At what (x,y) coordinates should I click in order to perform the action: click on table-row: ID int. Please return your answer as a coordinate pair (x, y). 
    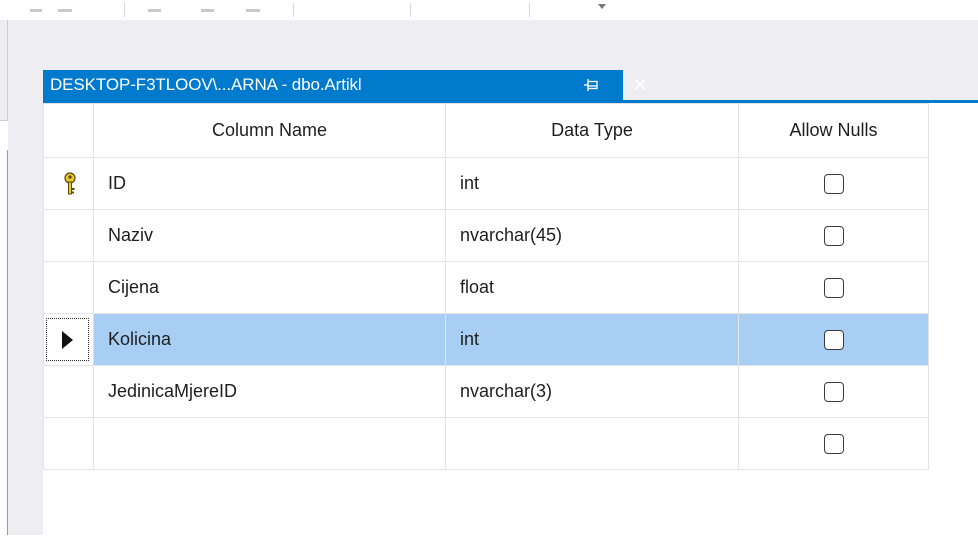
    Looking at the image, I should click on (486, 183).